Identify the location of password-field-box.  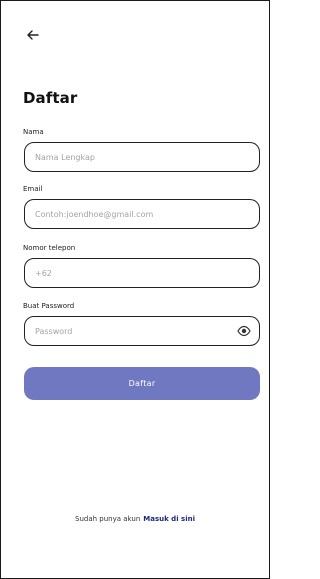
(142, 331).